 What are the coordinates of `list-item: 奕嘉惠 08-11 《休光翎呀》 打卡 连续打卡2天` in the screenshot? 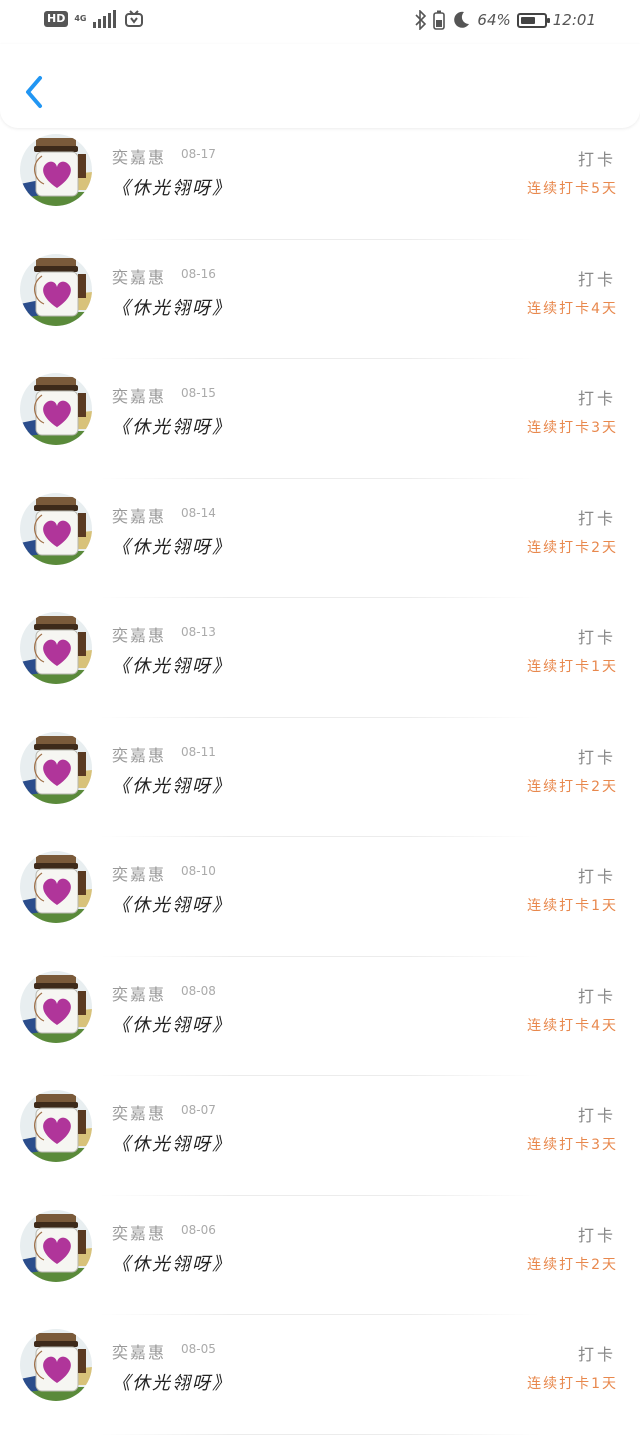 It's located at (320, 777).